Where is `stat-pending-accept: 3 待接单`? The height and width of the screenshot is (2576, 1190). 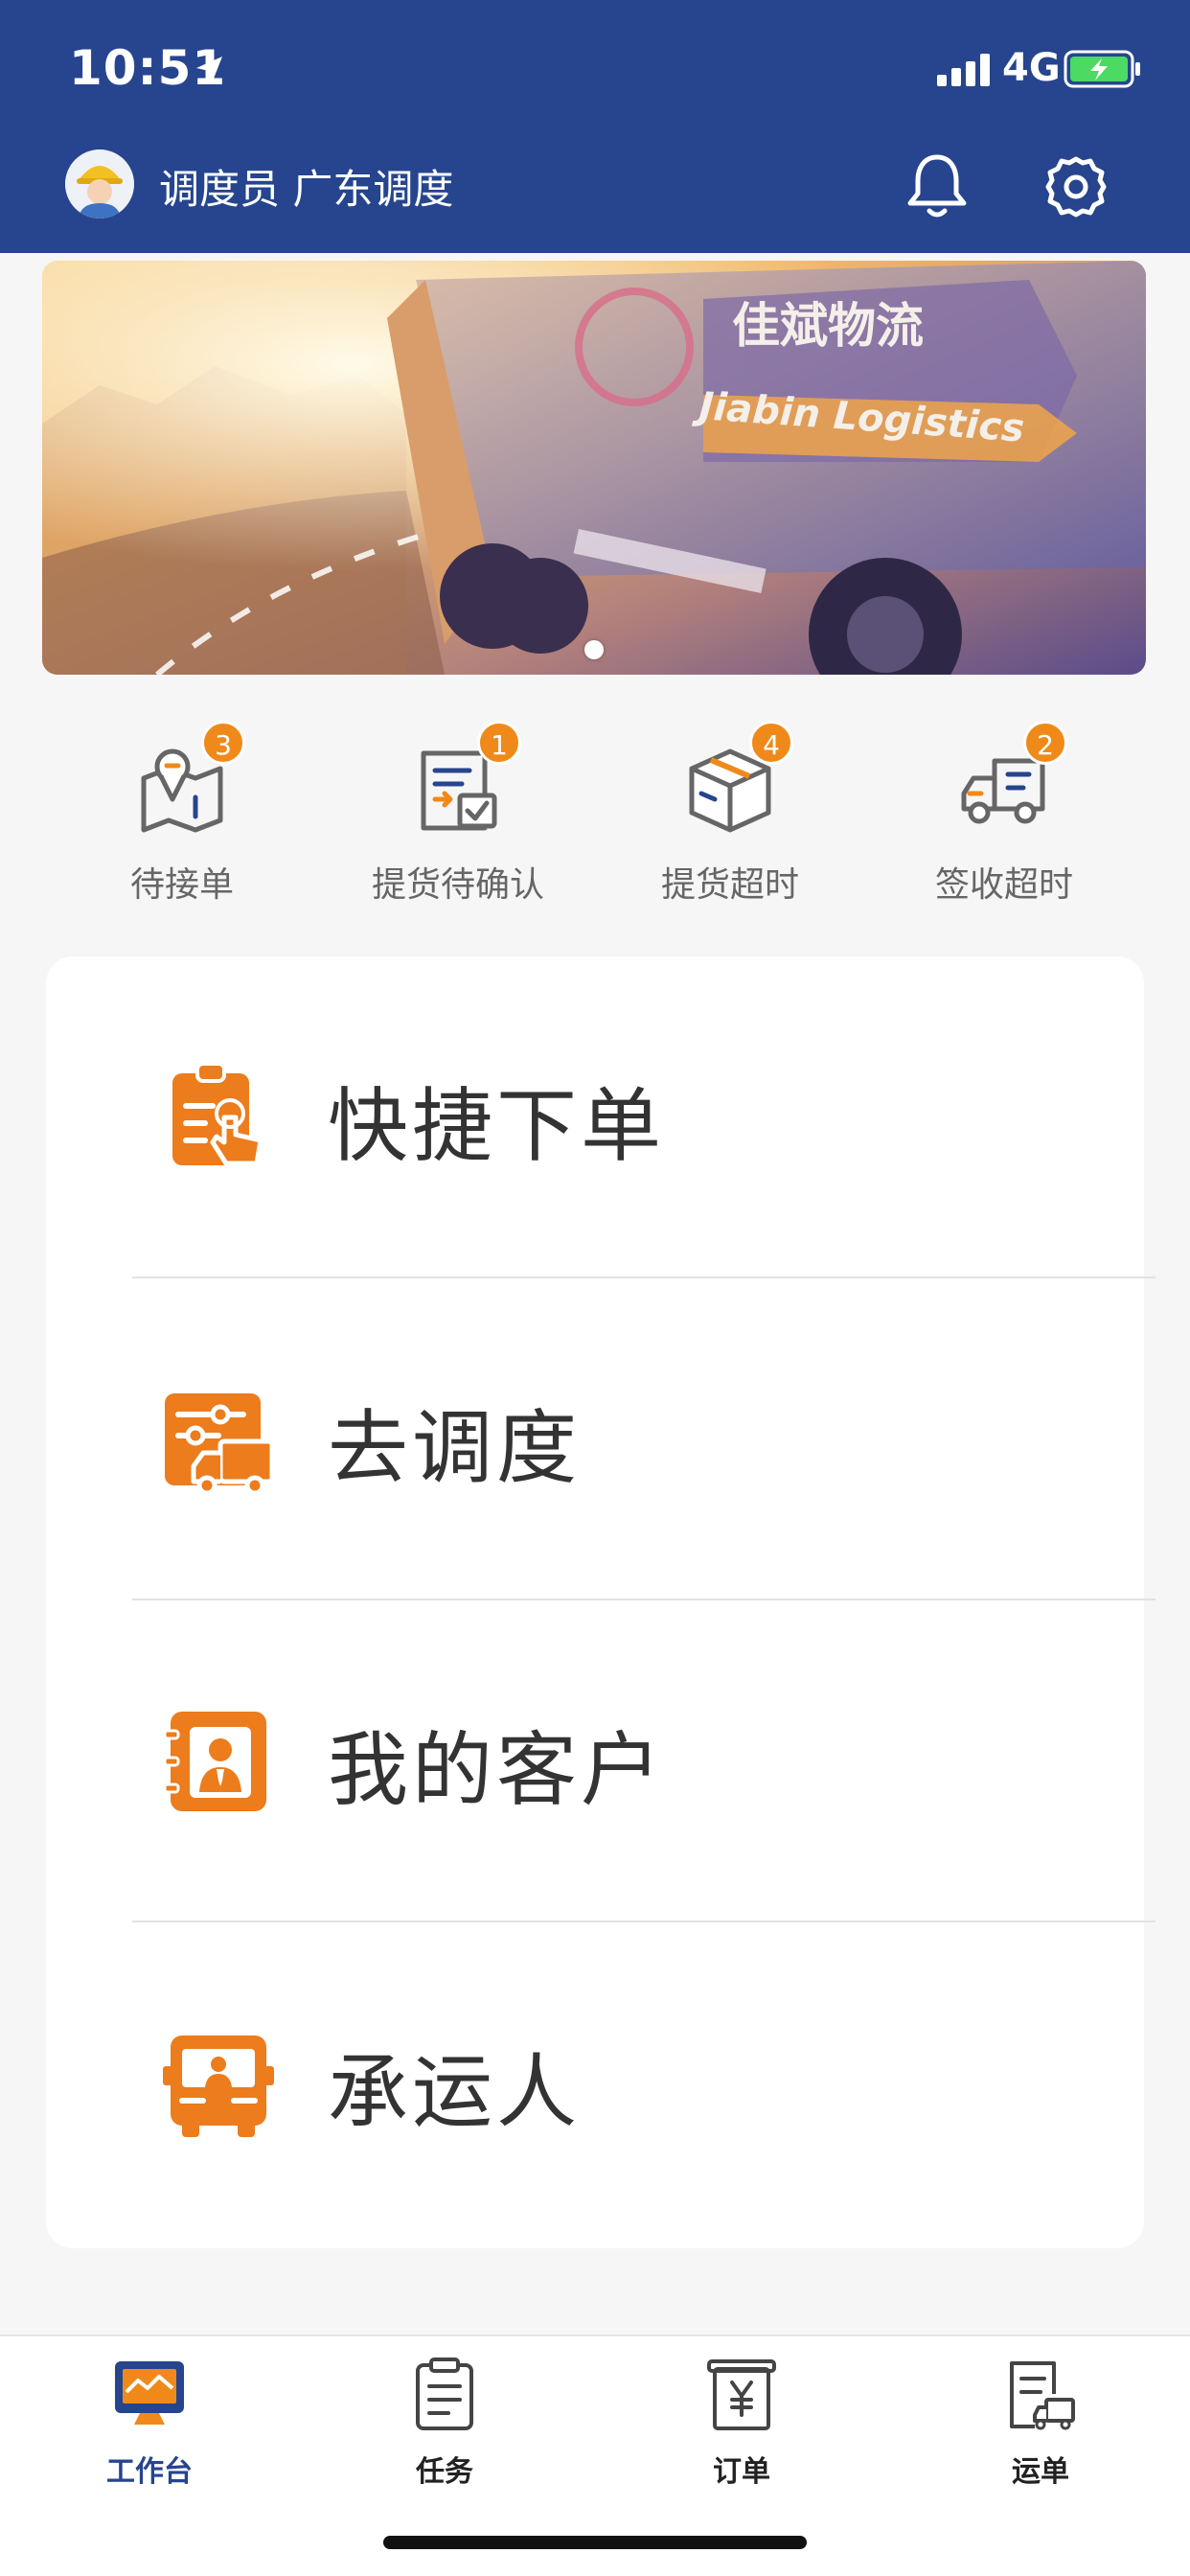
stat-pending-accept: 3 待接单 is located at coordinates (182, 812).